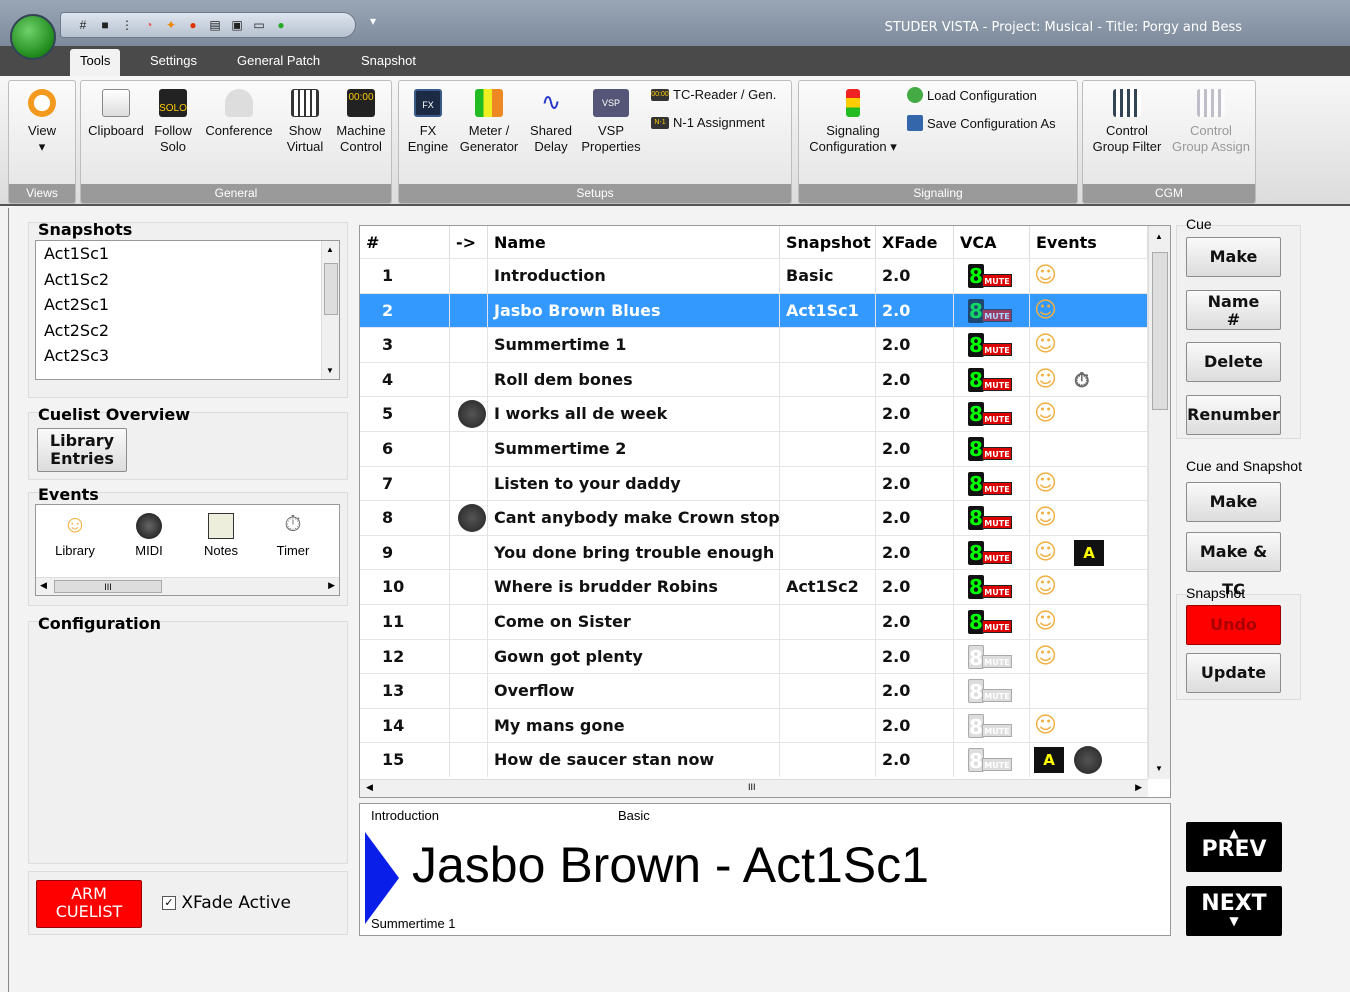 The height and width of the screenshot is (992, 1350). I want to click on status-icon: ●, so click(281, 25).